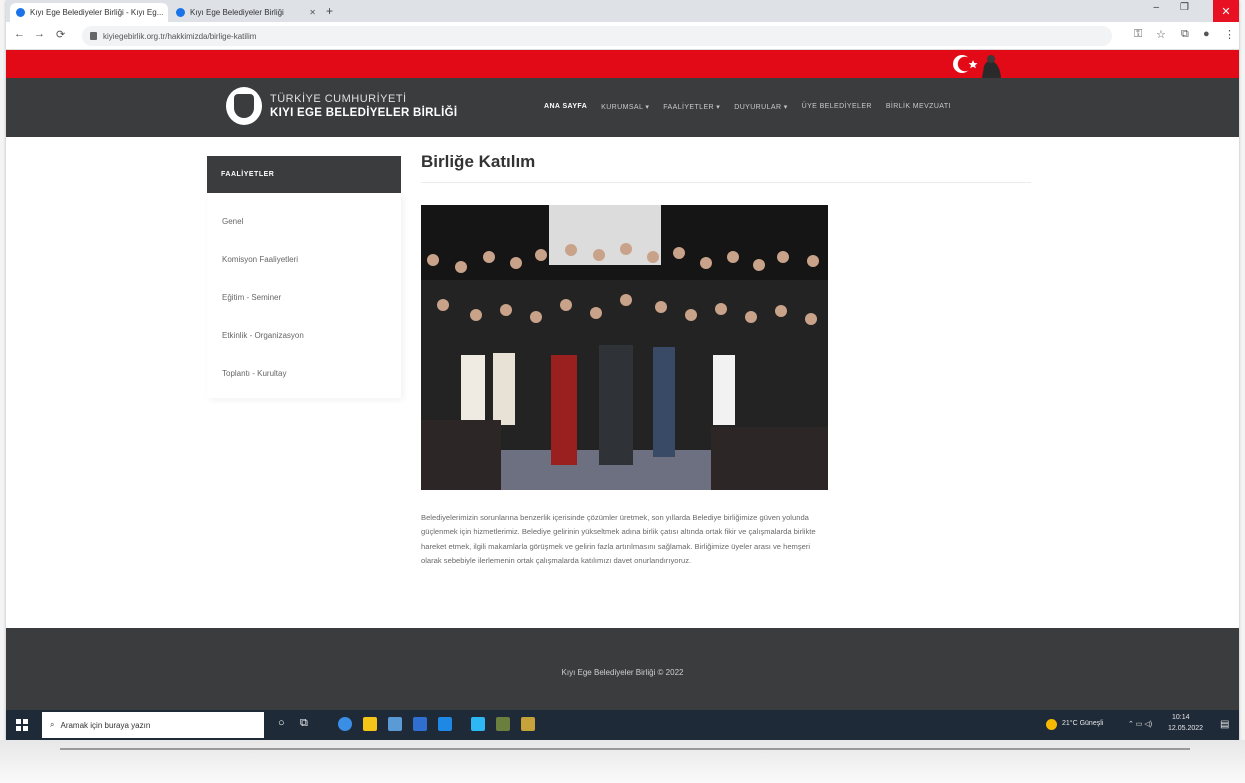 The width and height of the screenshot is (1245, 783). What do you see at coordinates (329, 11) in the screenshot?
I see `new-tab-icon: +` at bounding box center [329, 11].